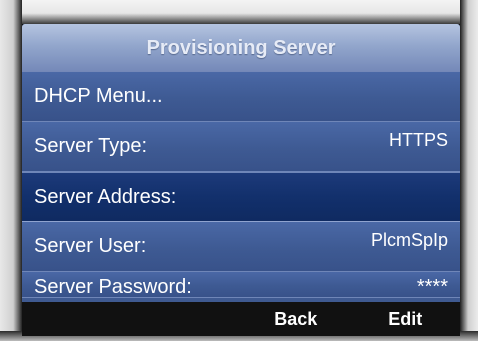  I want to click on menu-item-server-address: Server Address:, so click(241, 197).